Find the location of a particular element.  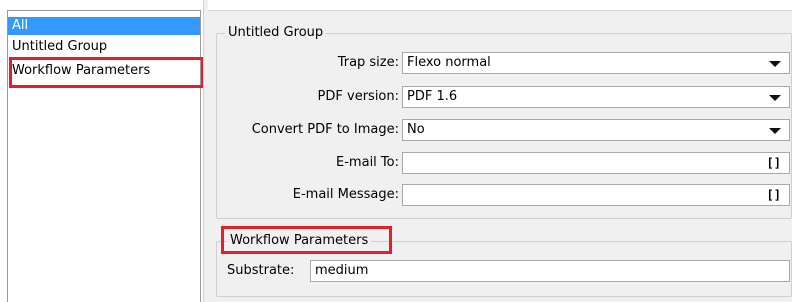

substrate-field: medium is located at coordinates (550, 271).